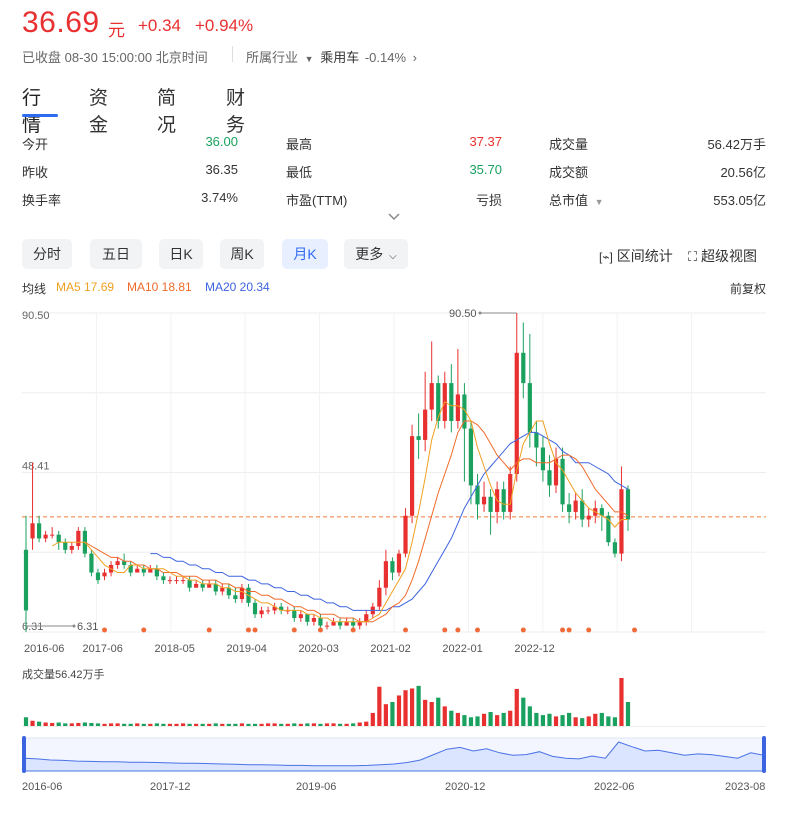  Describe the element at coordinates (465, 787) in the screenshot. I see `overview-tick-label: 2020-12` at that location.